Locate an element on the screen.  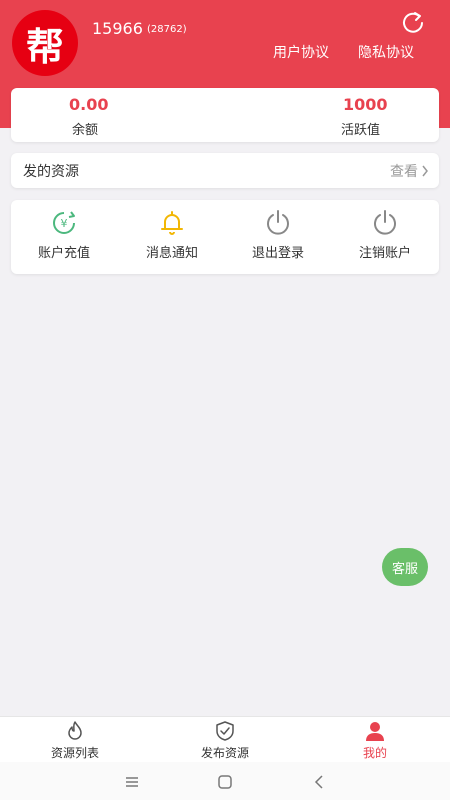
user-agreement-link: 用户协议 is located at coordinates (301, 52).